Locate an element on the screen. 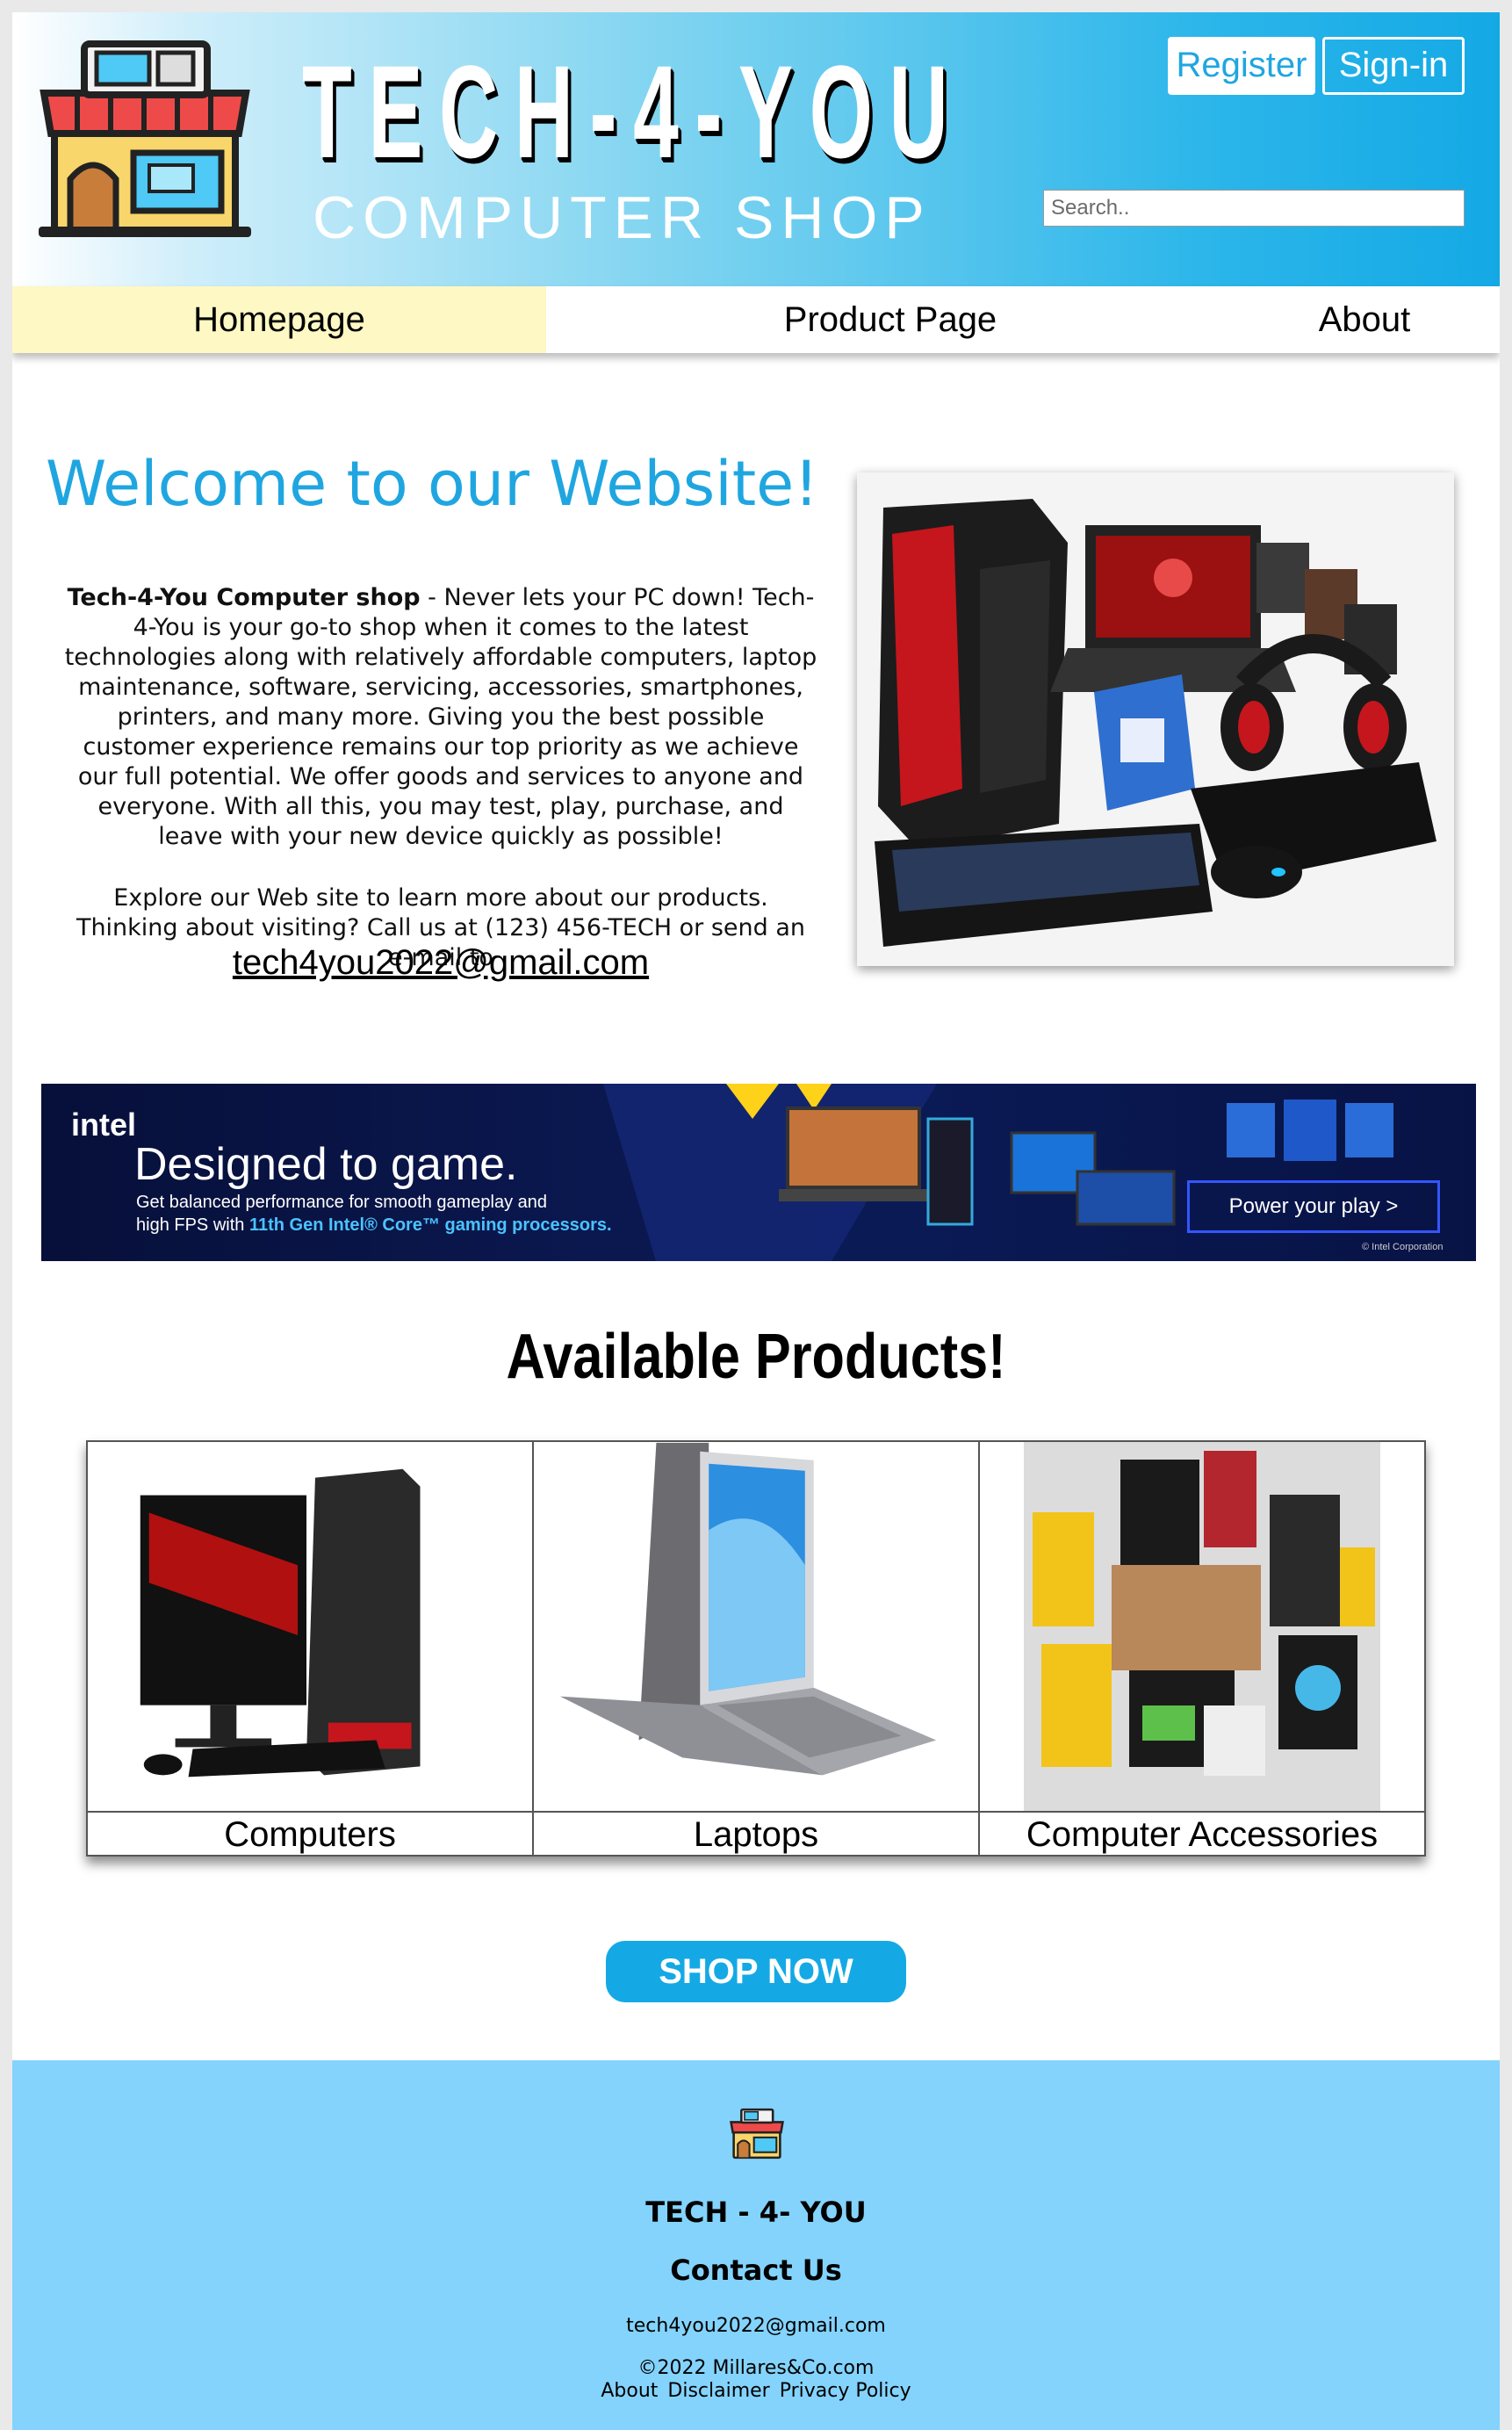  product-label-laptops: Laptops is located at coordinates (756, 1833).